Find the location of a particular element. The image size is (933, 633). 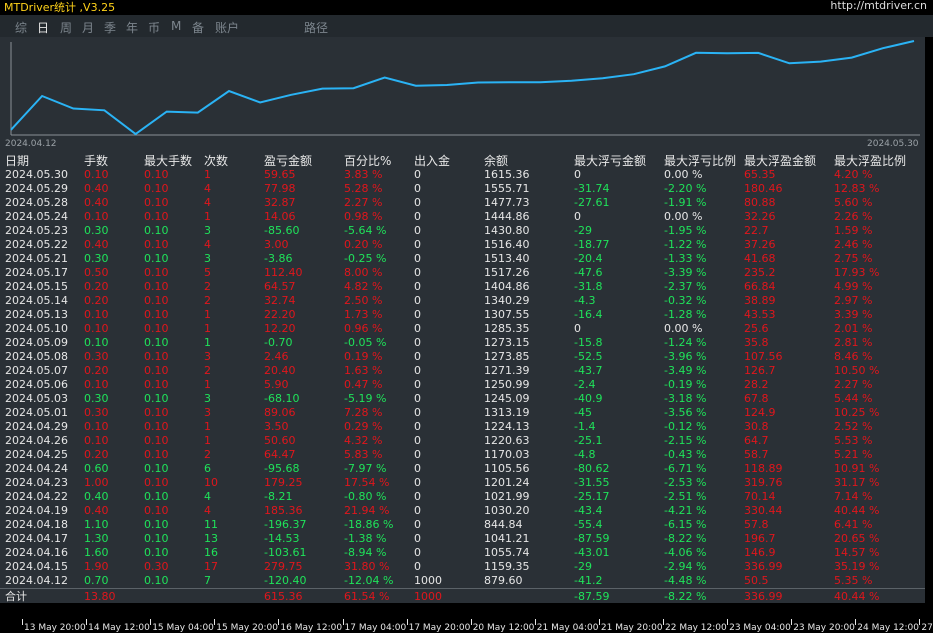

header-col-pnl: 盈亏金额 is located at coordinates (288, 160).